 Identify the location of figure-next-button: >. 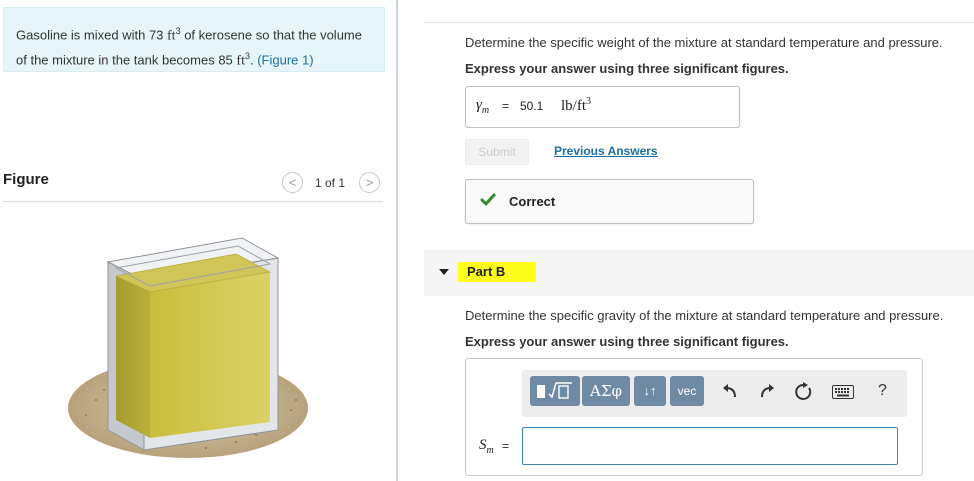
(369, 182).